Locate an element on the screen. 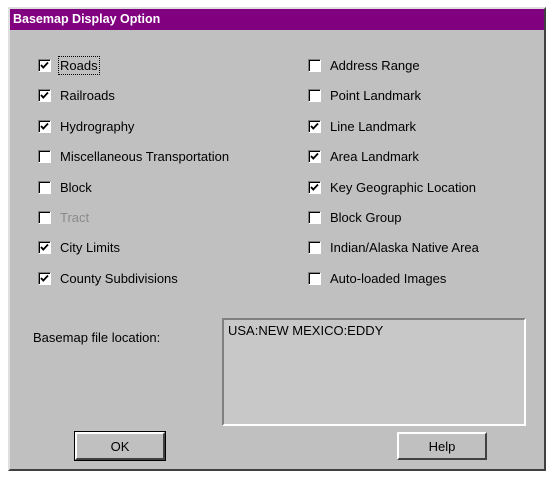  option-tract: Tract is located at coordinates (63, 217).